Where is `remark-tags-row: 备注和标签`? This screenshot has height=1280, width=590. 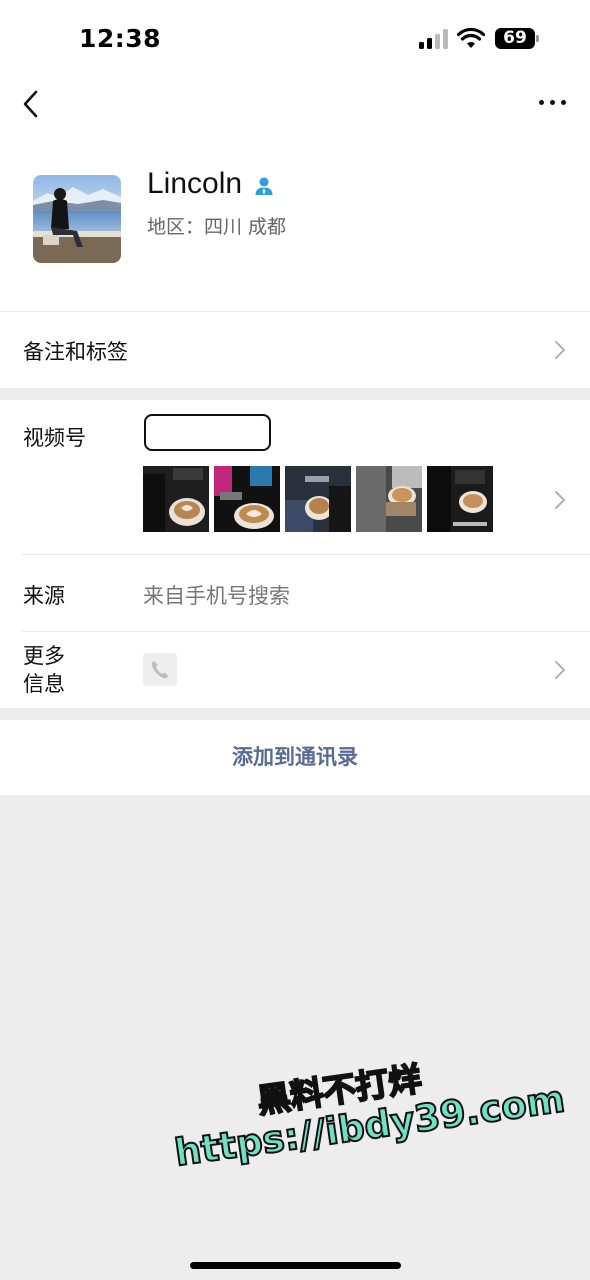
remark-tags-row: 备注和标签 is located at coordinates (75, 351).